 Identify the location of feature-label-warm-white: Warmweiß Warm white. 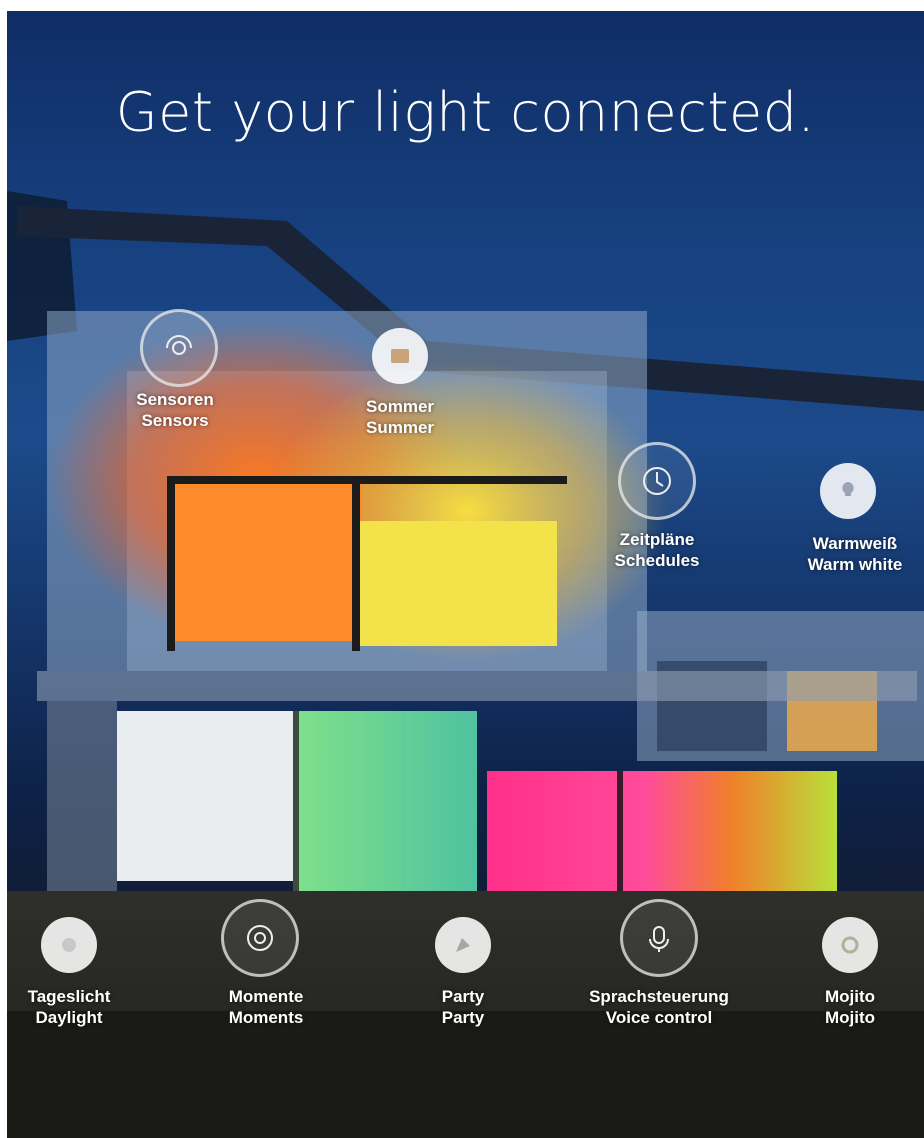
(855, 554).